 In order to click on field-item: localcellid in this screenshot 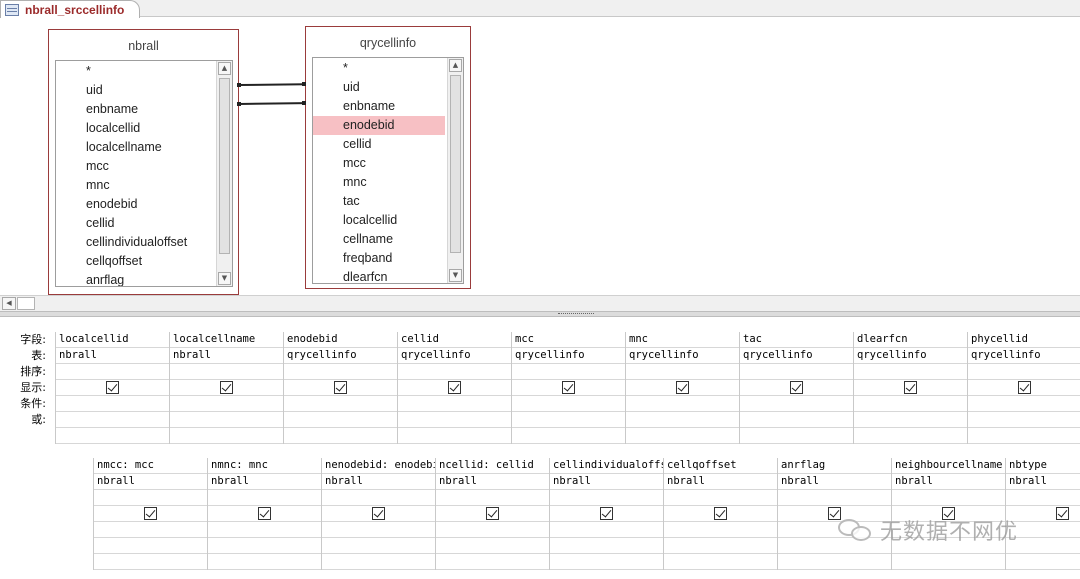, I will do `click(379, 220)`.